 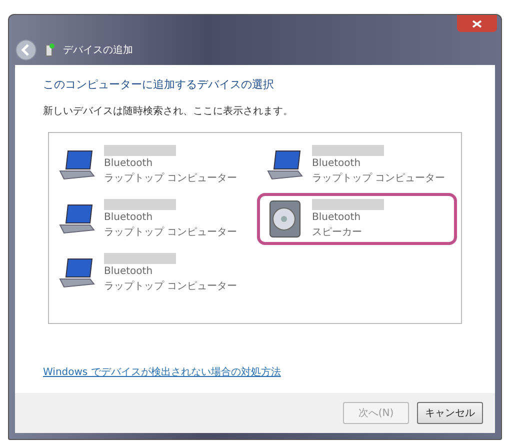 What do you see at coordinates (98, 50) in the screenshot?
I see `window-title: デバイスの追加` at bounding box center [98, 50].